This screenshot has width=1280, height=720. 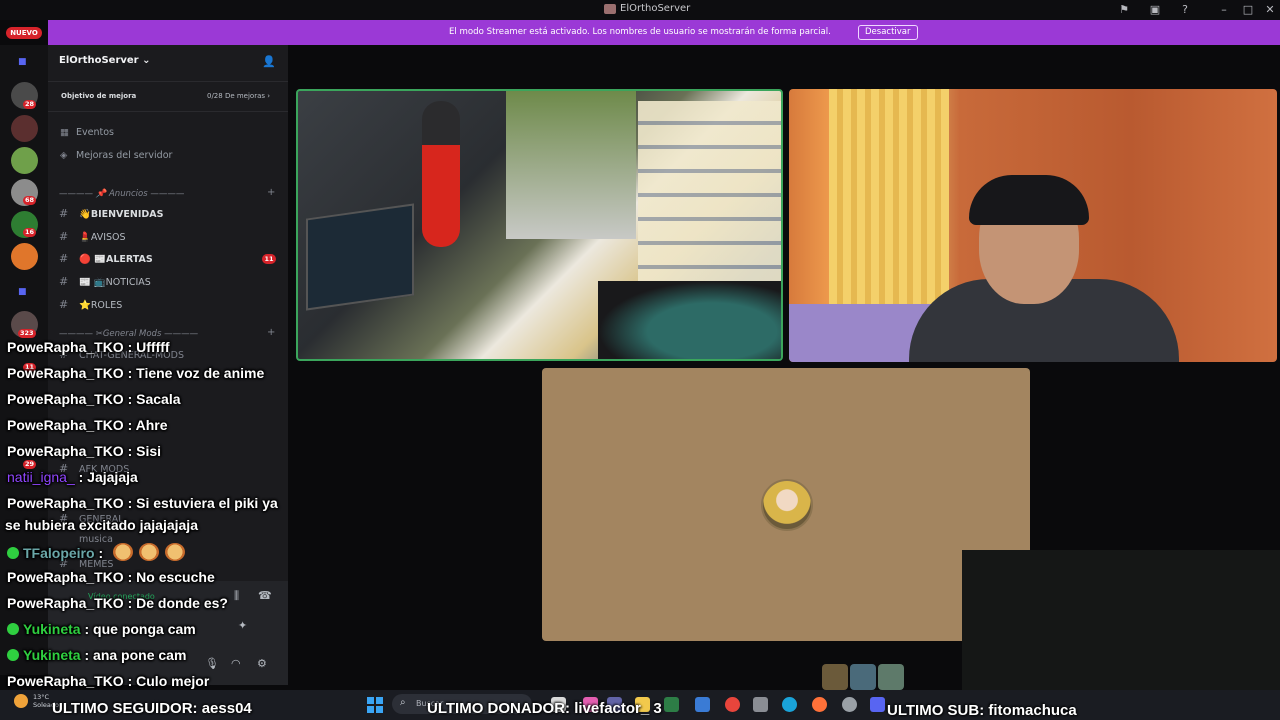 I want to click on chat-message-continuation: se hubiera excitado jajajajaja, so click(x=101, y=525).